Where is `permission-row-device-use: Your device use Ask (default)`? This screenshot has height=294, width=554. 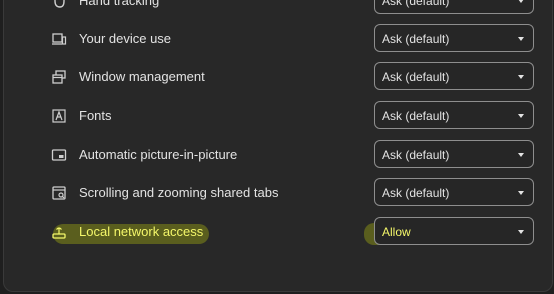 permission-row-device-use: Your device use Ask (default) is located at coordinates (277, 39).